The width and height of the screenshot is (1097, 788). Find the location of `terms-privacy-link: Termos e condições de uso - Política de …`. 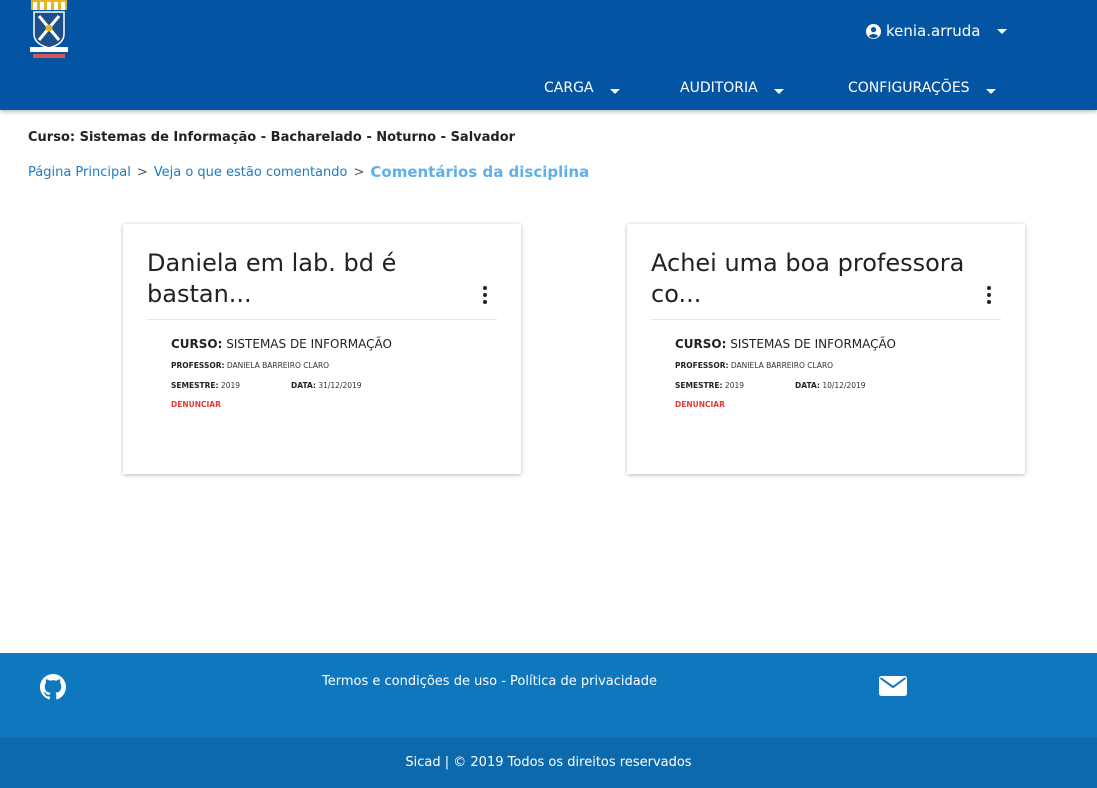

terms-privacy-link: Termos e condições de uso - Política de … is located at coordinates (489, 681).